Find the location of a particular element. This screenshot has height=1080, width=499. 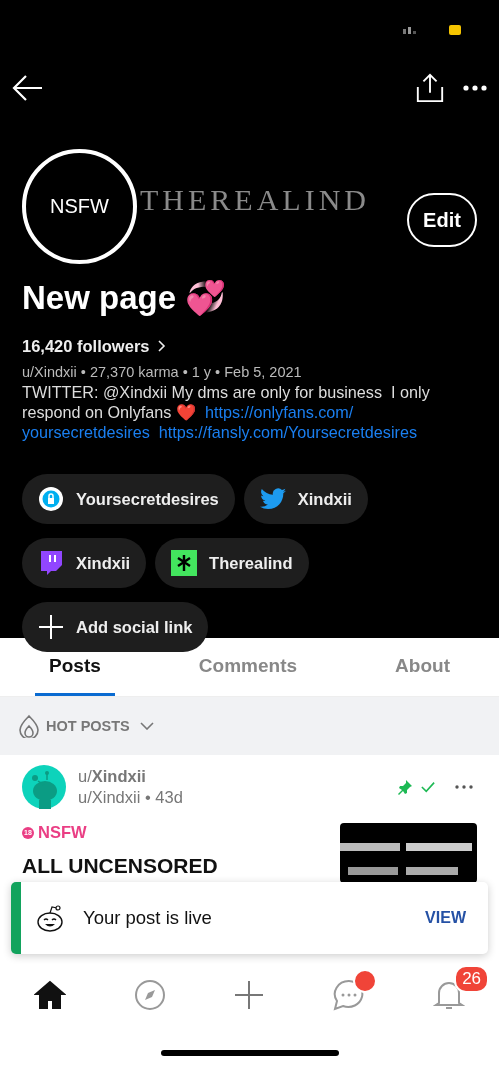

bio-link: https://fansly.com/Yoursecretdesires is located at coordinates (287, 432).